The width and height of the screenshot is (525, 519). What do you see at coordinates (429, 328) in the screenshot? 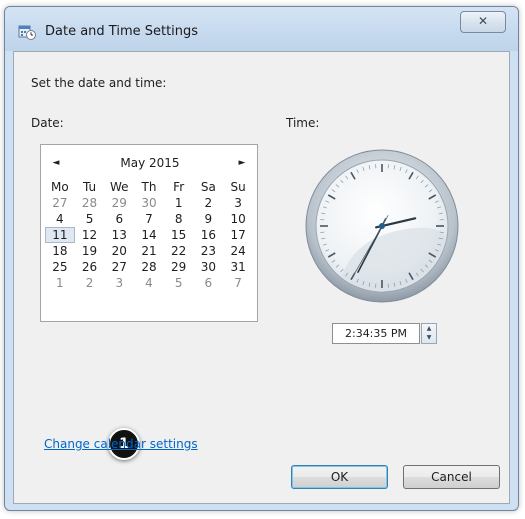
I see `time-up-arrow-icon: ▲` at bounding box center [429, 328].